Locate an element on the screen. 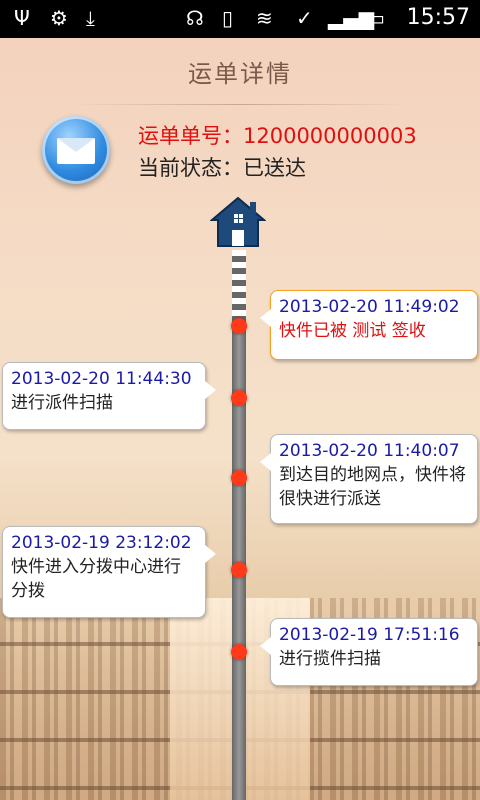  wifi-icon: ≋ is located at coordinates (264, 18).